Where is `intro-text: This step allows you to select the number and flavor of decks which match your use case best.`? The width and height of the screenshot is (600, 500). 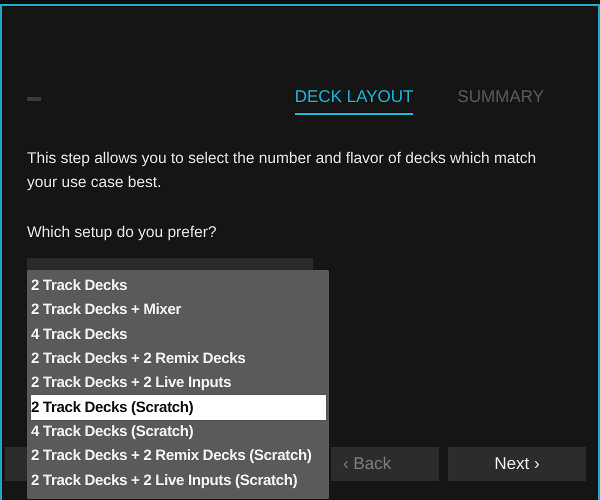
intro-text: This step allows you to select the number and flavor of decks which match your use case best. is located at coordinates (282, 171).